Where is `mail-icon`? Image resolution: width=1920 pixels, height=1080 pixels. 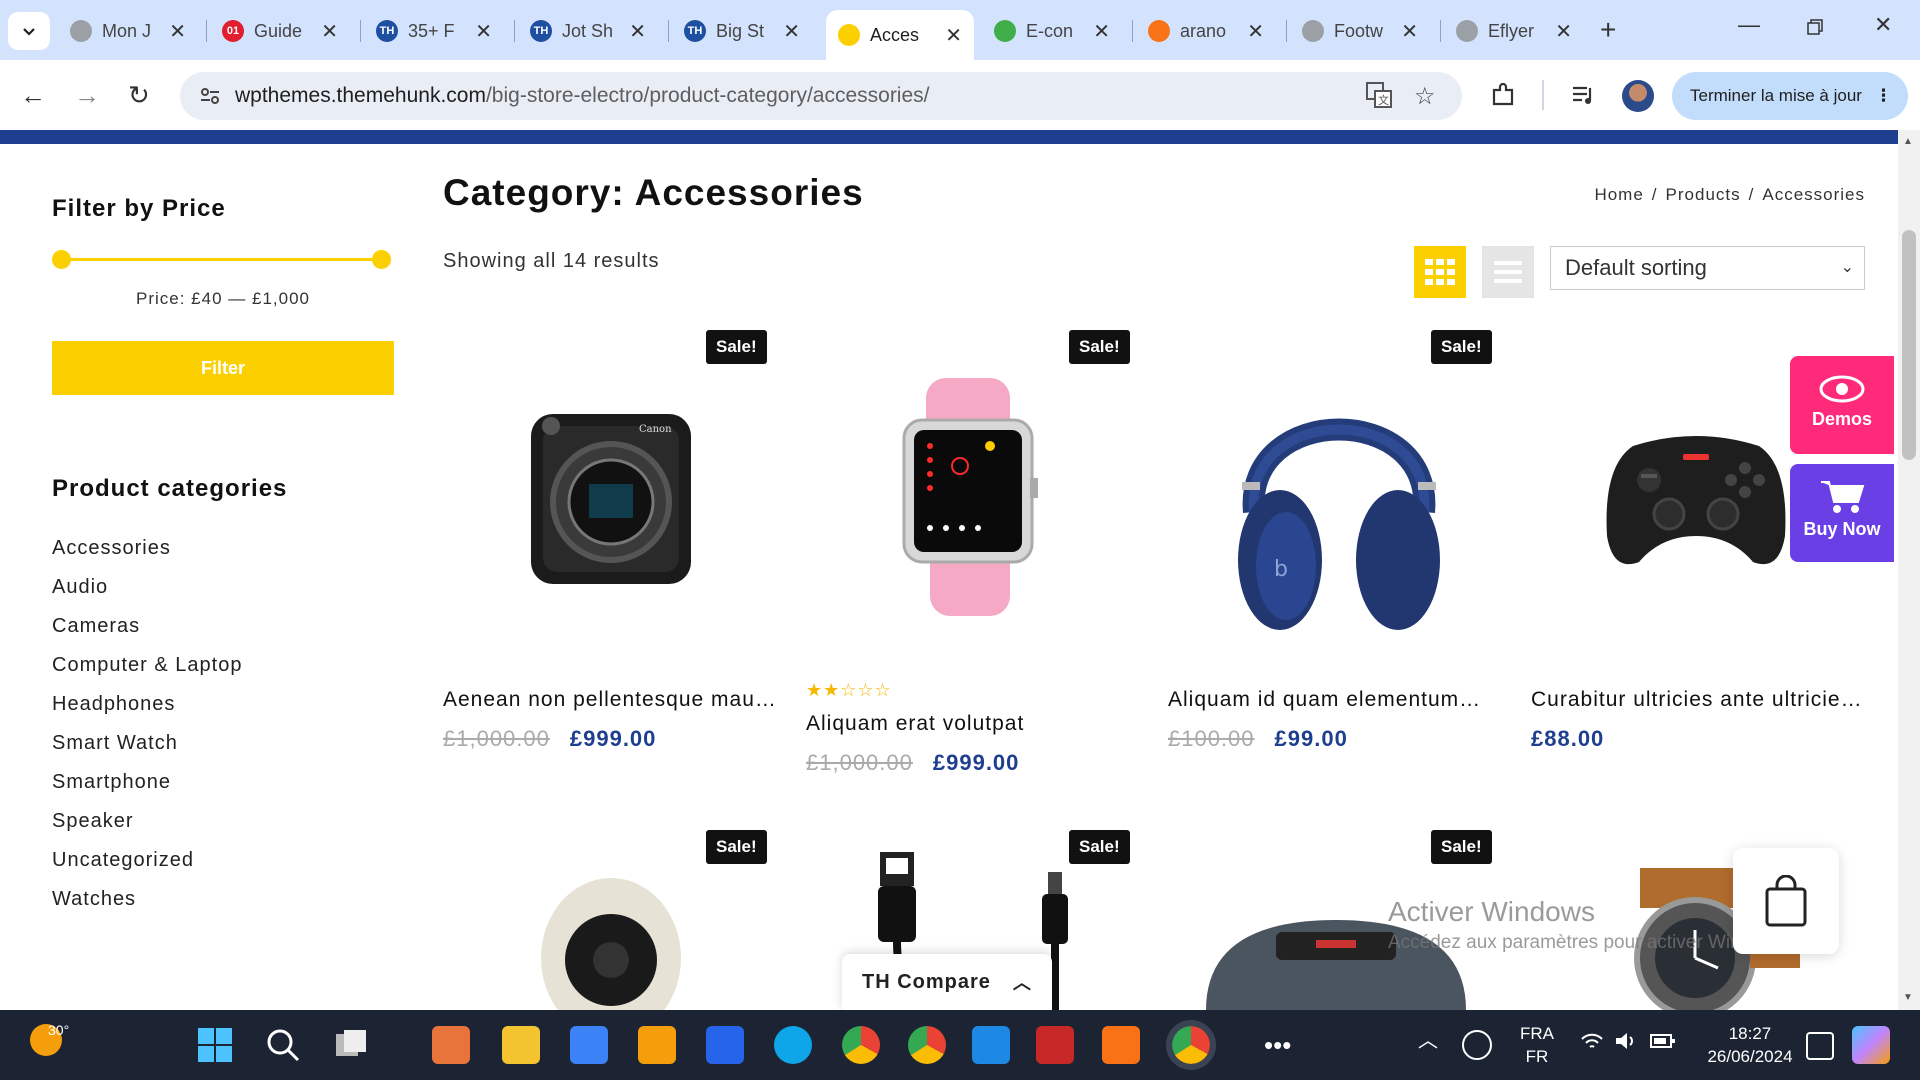
mail-icon is located at coordinates (589, 1045).